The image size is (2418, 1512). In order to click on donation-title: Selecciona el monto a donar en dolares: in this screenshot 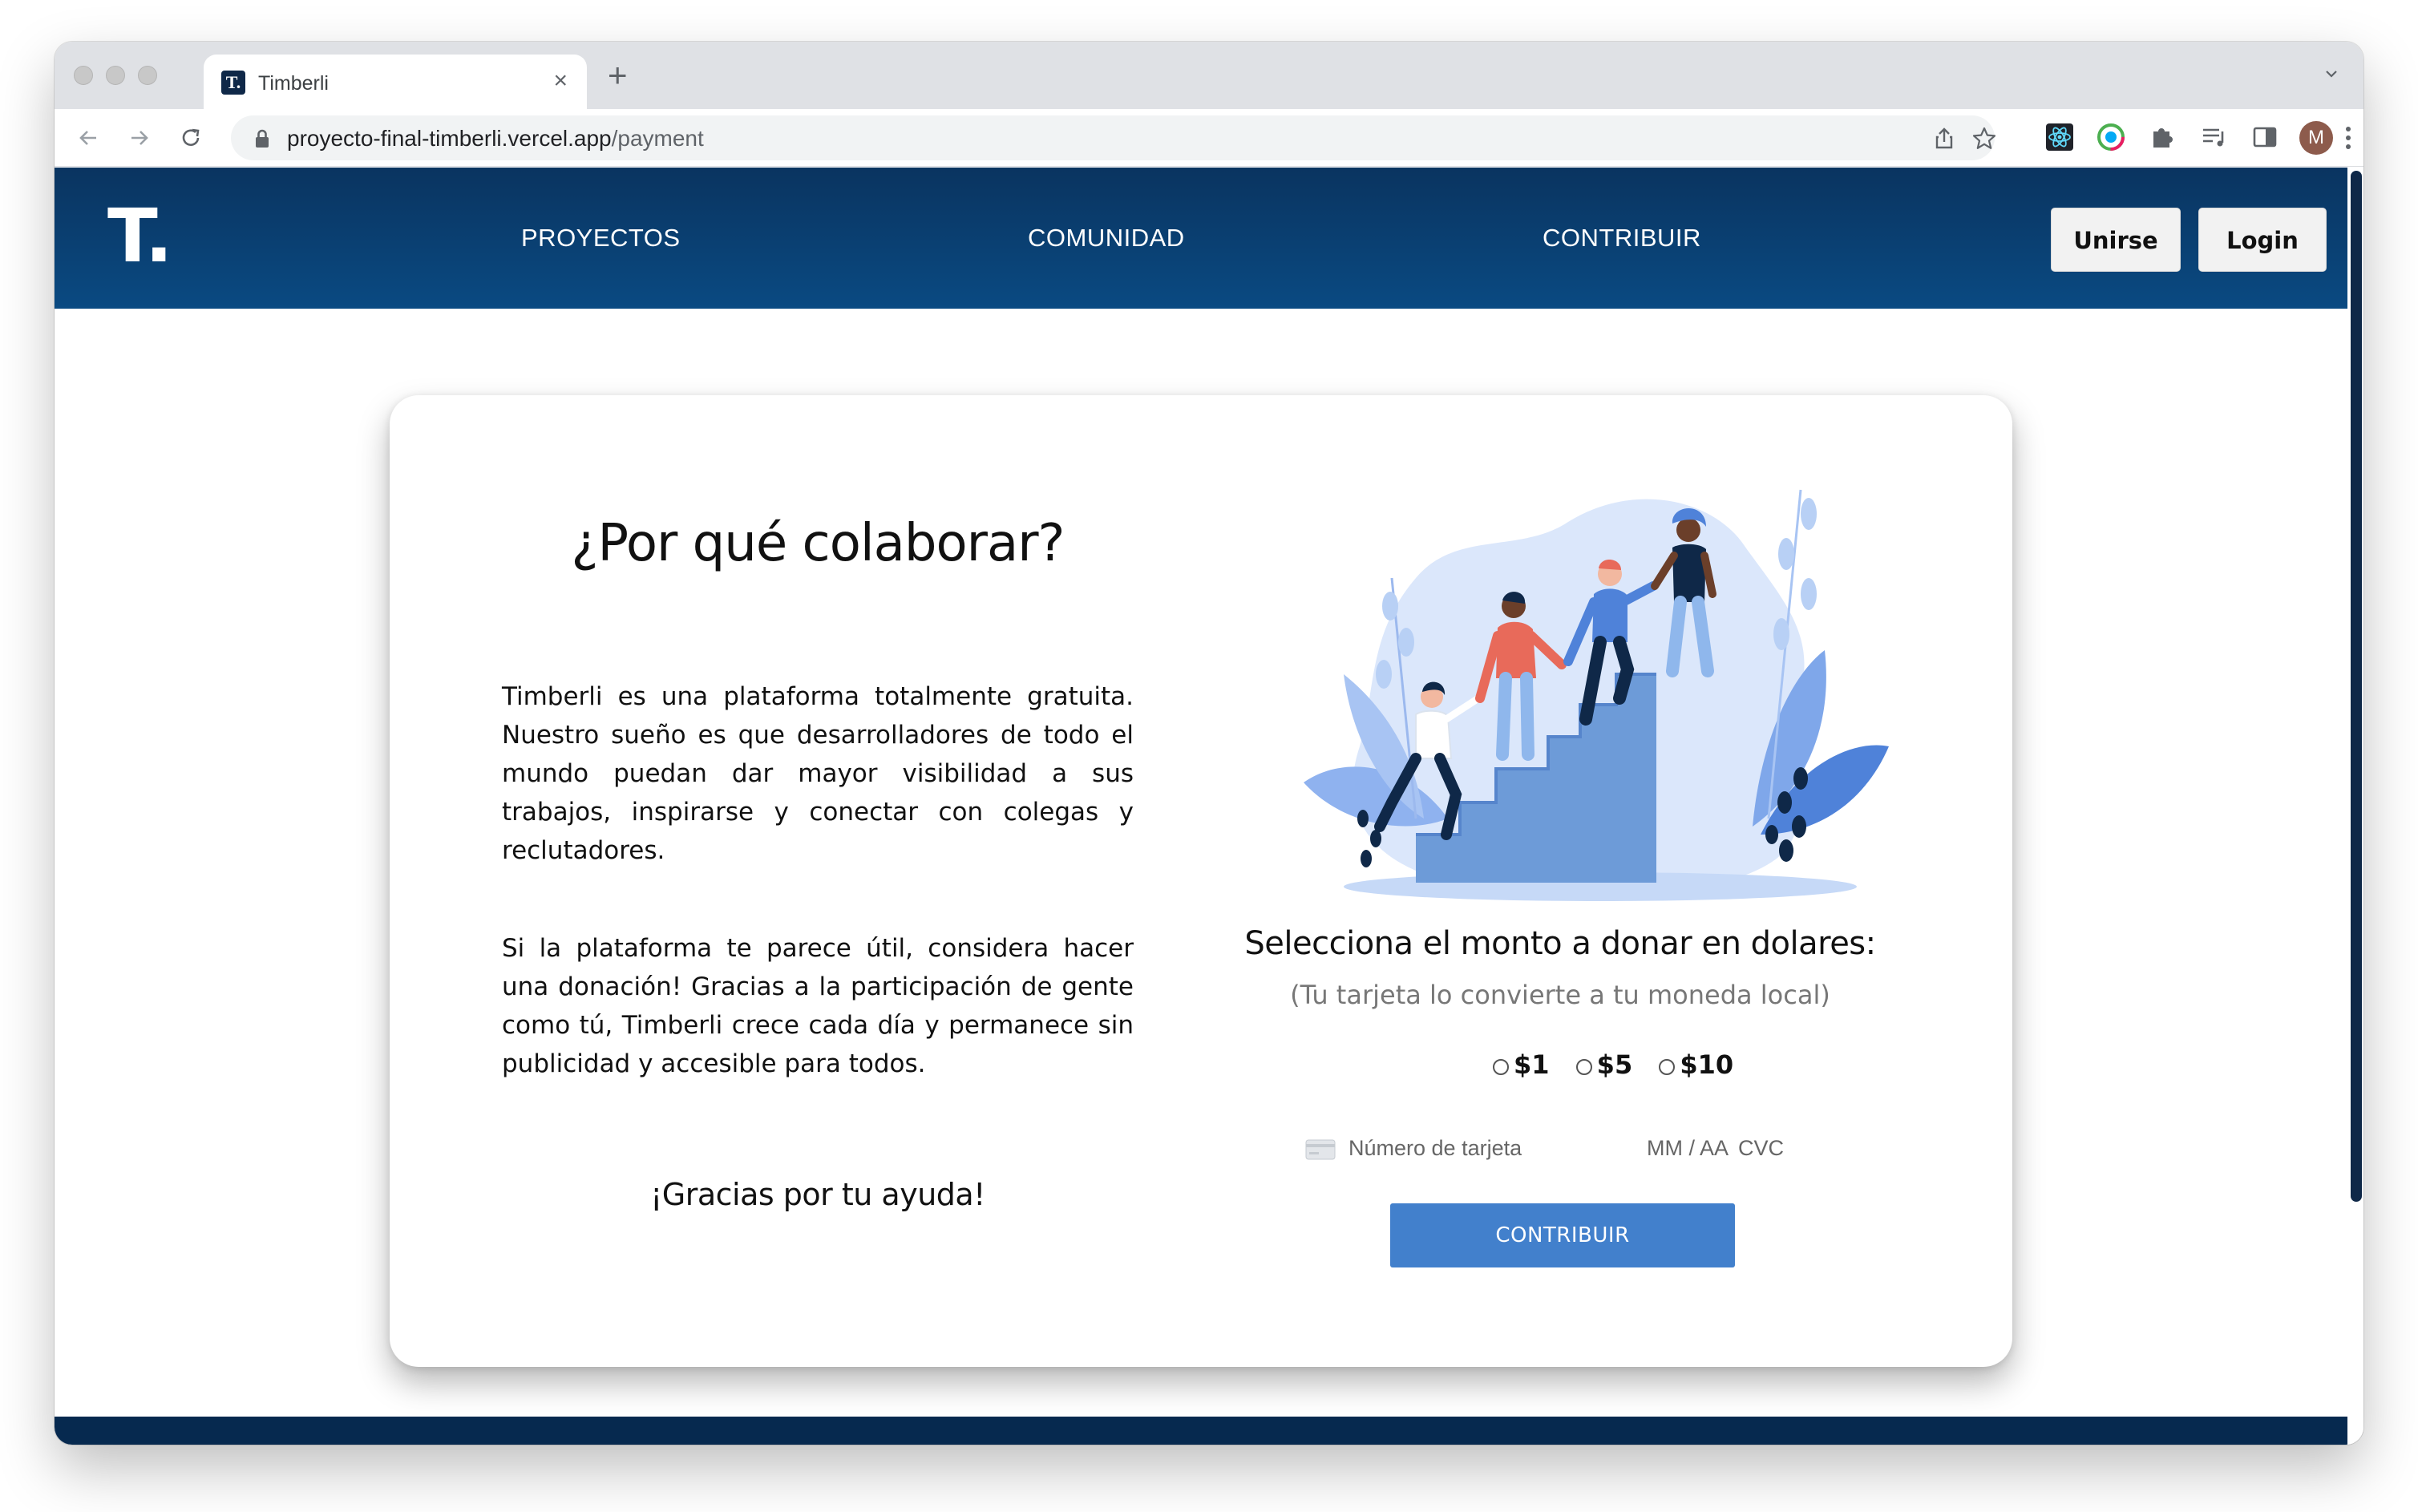, I will do `click(1560, 944)`.